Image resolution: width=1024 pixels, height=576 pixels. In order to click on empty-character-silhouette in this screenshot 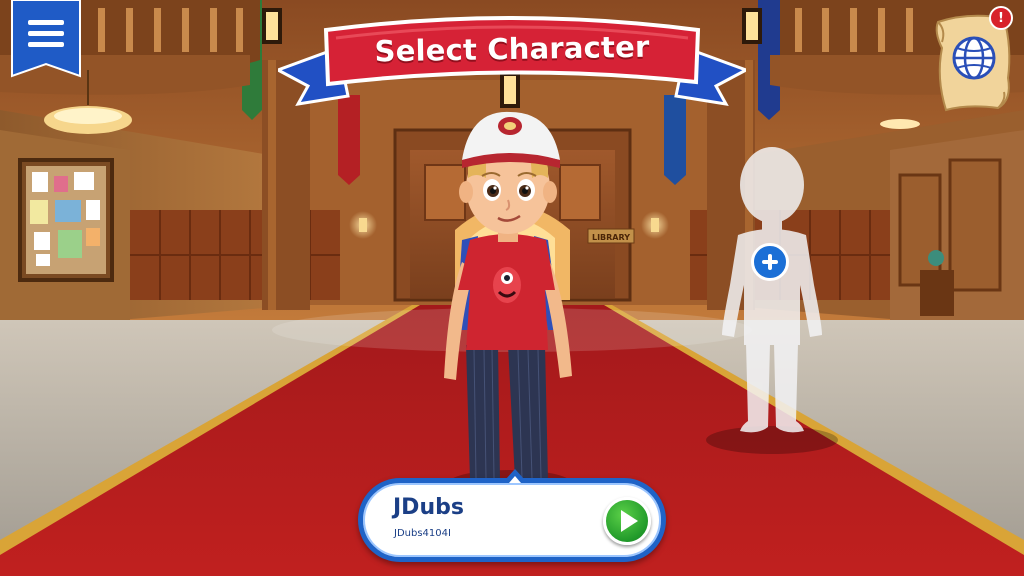, I will do `click(772, 290)`.